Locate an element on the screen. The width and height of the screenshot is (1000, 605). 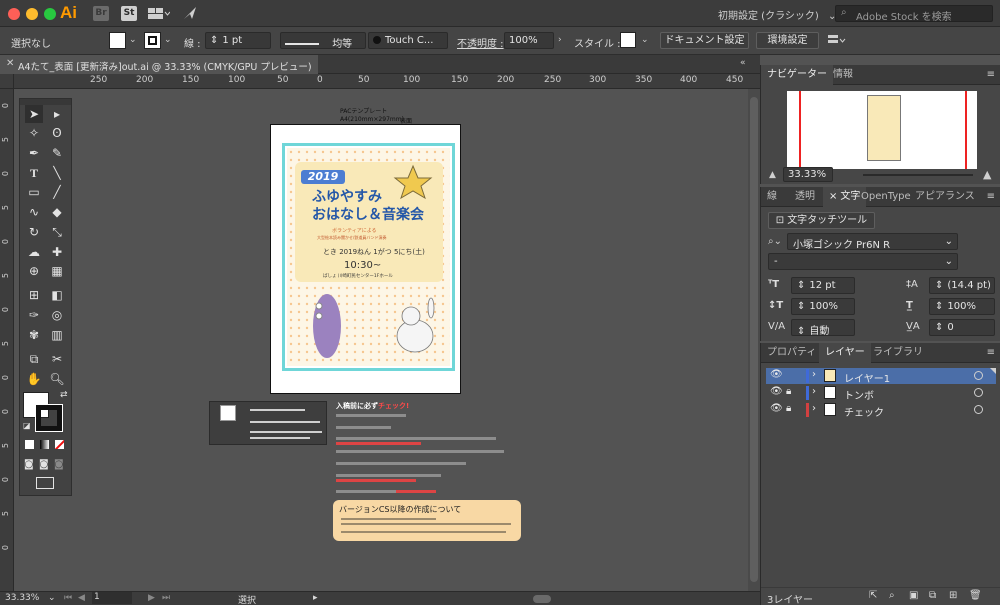
status-mode: 選択 is located at coordinates (247, 599).